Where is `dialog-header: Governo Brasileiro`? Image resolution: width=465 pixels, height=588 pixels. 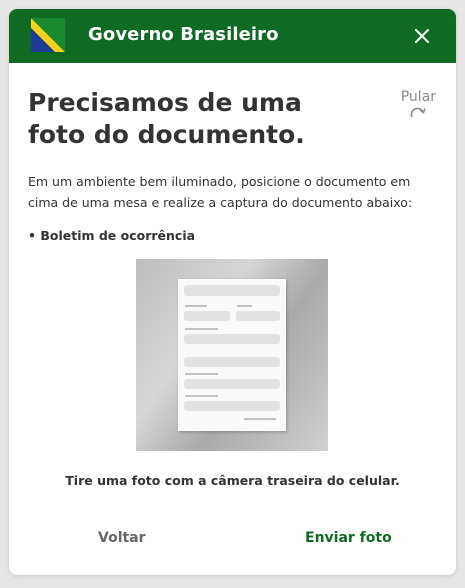
dialog-header: Governo Brasileiro is located at coordinates (232, 36).